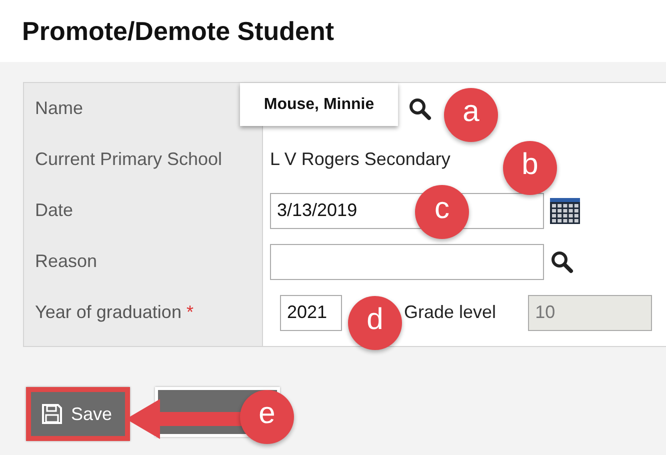 This screenshot has height=455, width=666. What do you see at coordinates (114, 312) in the screenshot?
I see `field-label: Year of graduation *` at bounding box center [114, 312].